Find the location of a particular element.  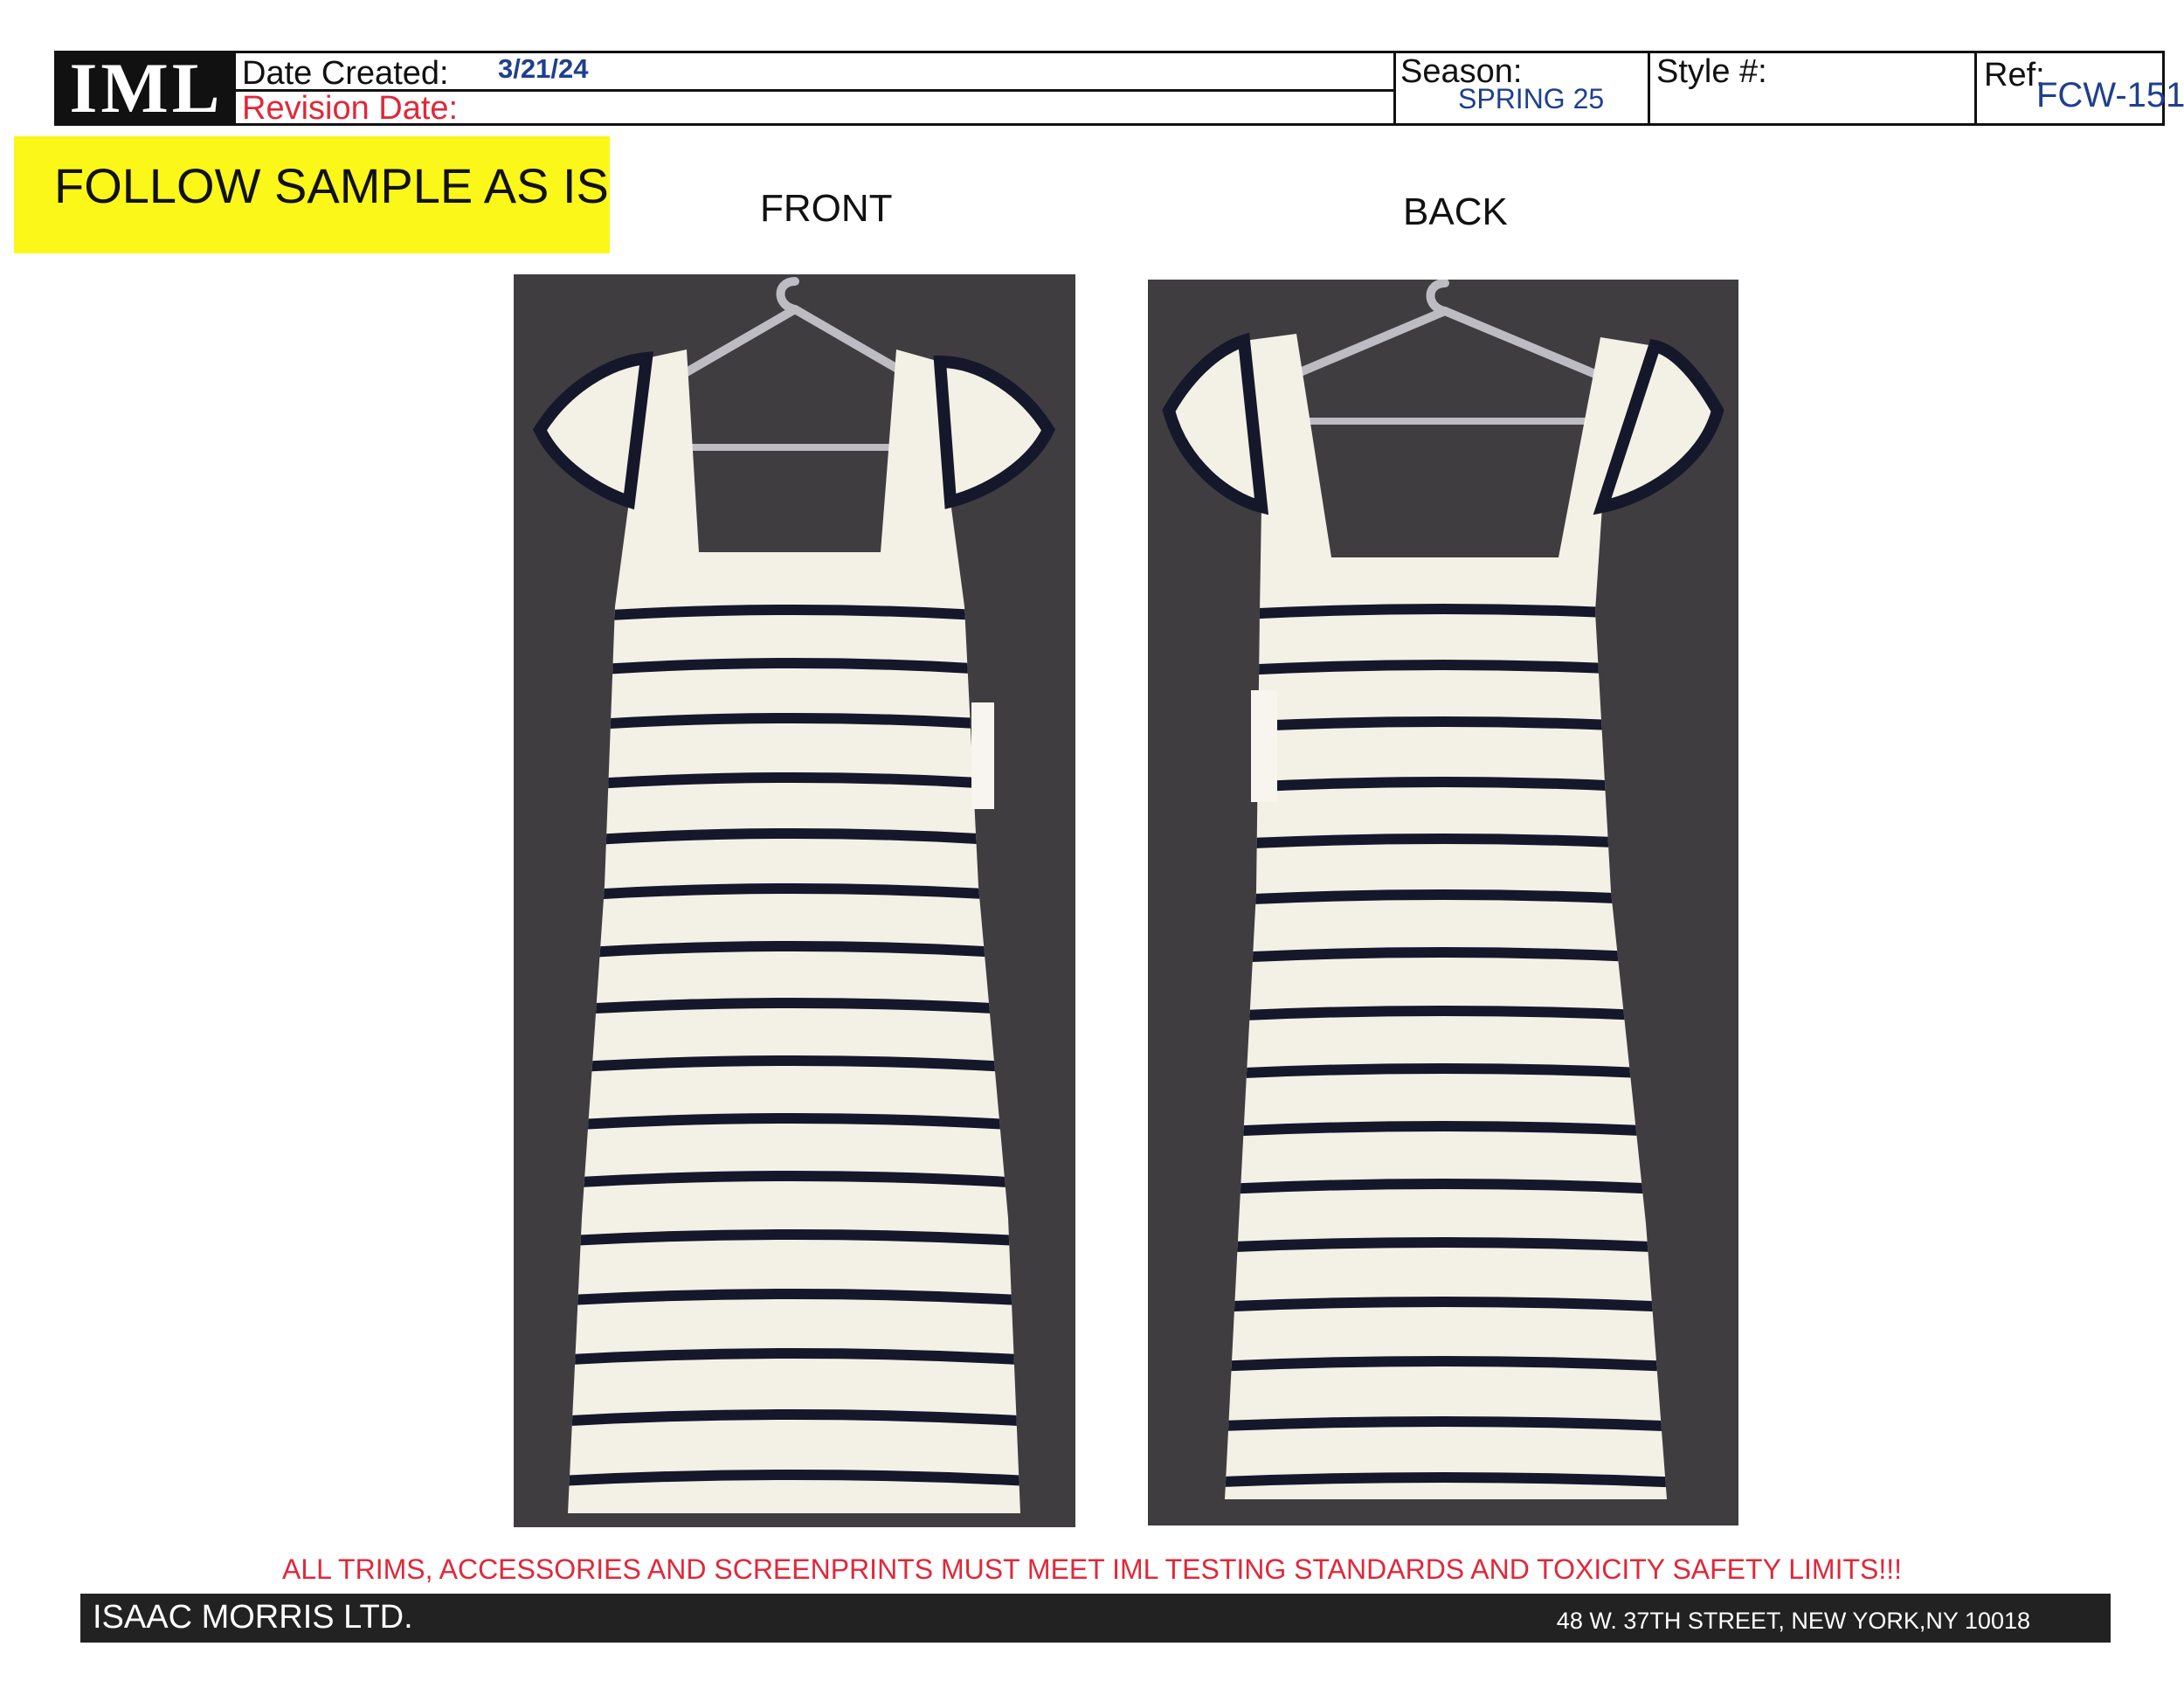

front-right-sleeve is located at coordinates (994, 432).